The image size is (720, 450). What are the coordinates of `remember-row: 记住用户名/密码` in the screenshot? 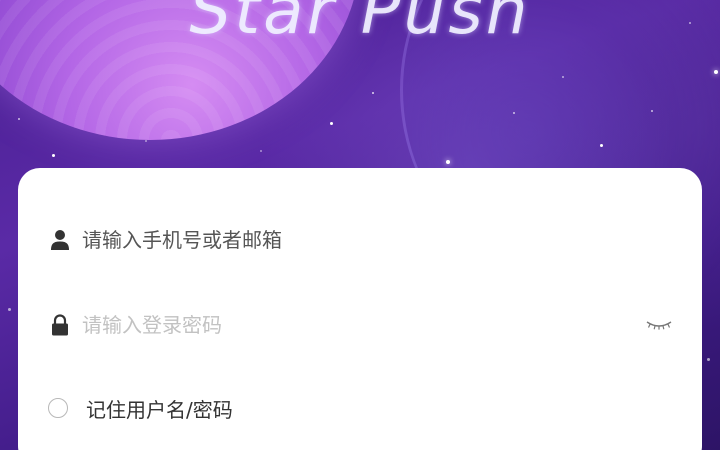 It's located at (360, 408).